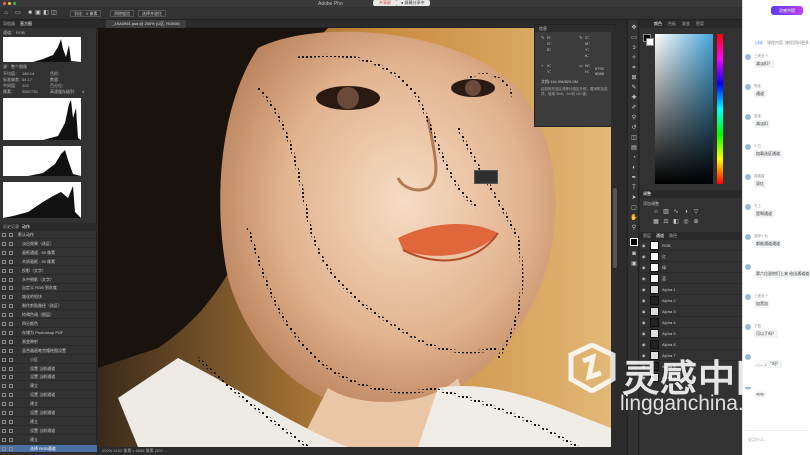  Describe the element at coordinates (634, 108) in the screenshot. I see `brush-icon: ✐` at that location.